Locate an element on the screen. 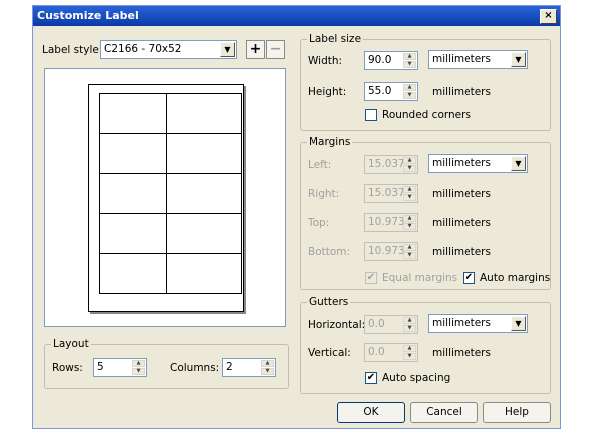  gutter-unit-value: millimeters is located at coordinates (461, 323).